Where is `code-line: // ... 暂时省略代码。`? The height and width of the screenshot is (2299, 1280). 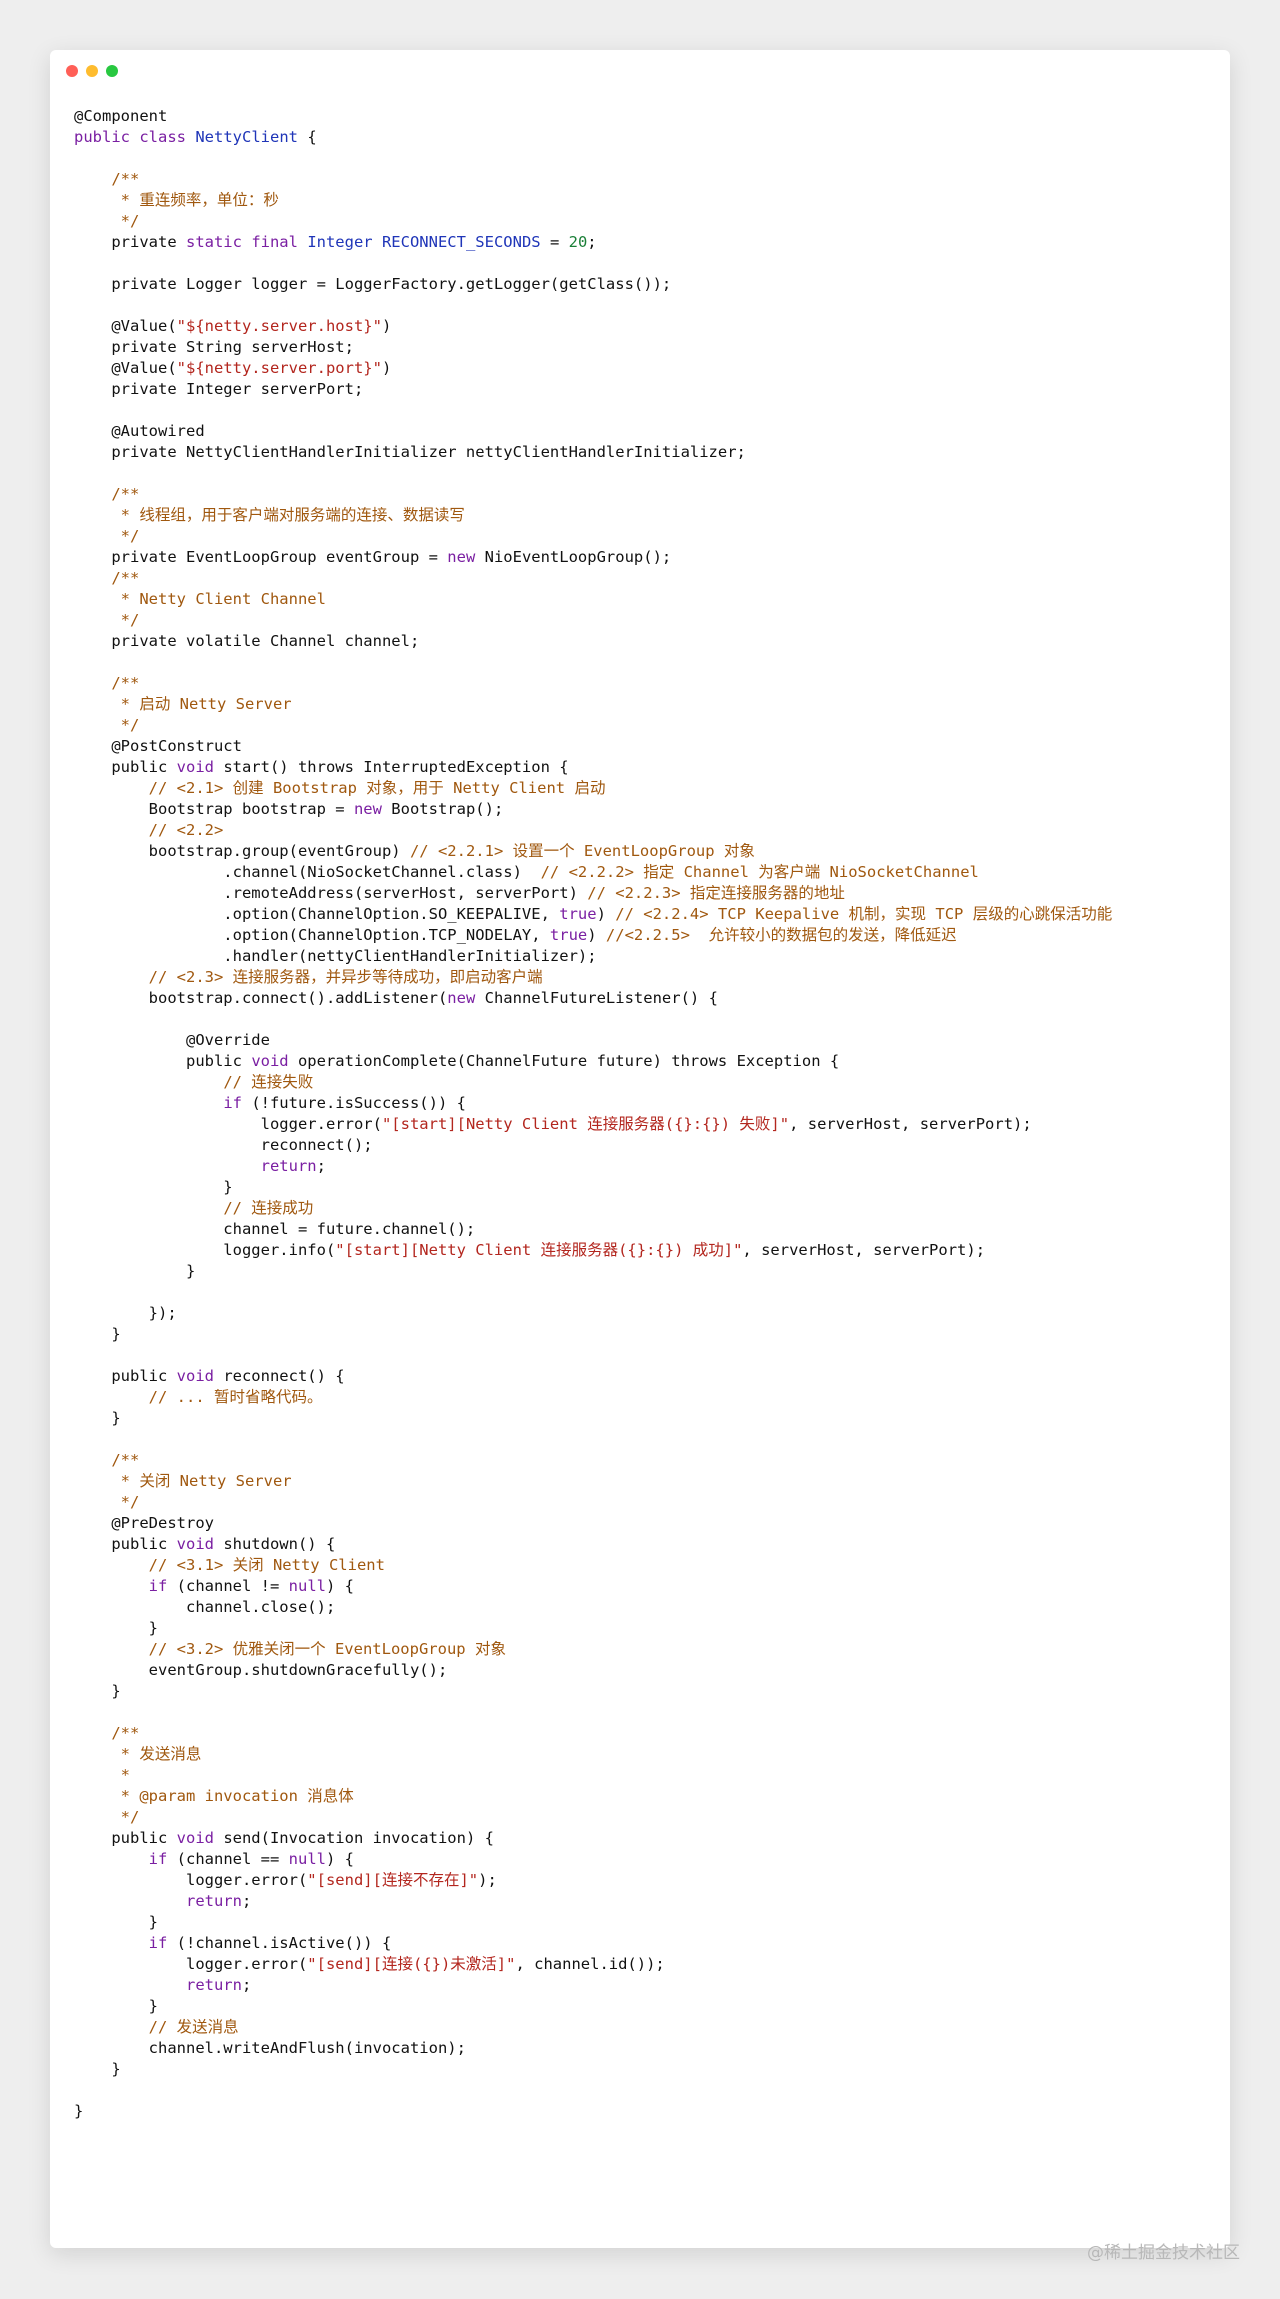 code-line: // ... 暂时省略代码。 is located at coordinates (640, 1397).